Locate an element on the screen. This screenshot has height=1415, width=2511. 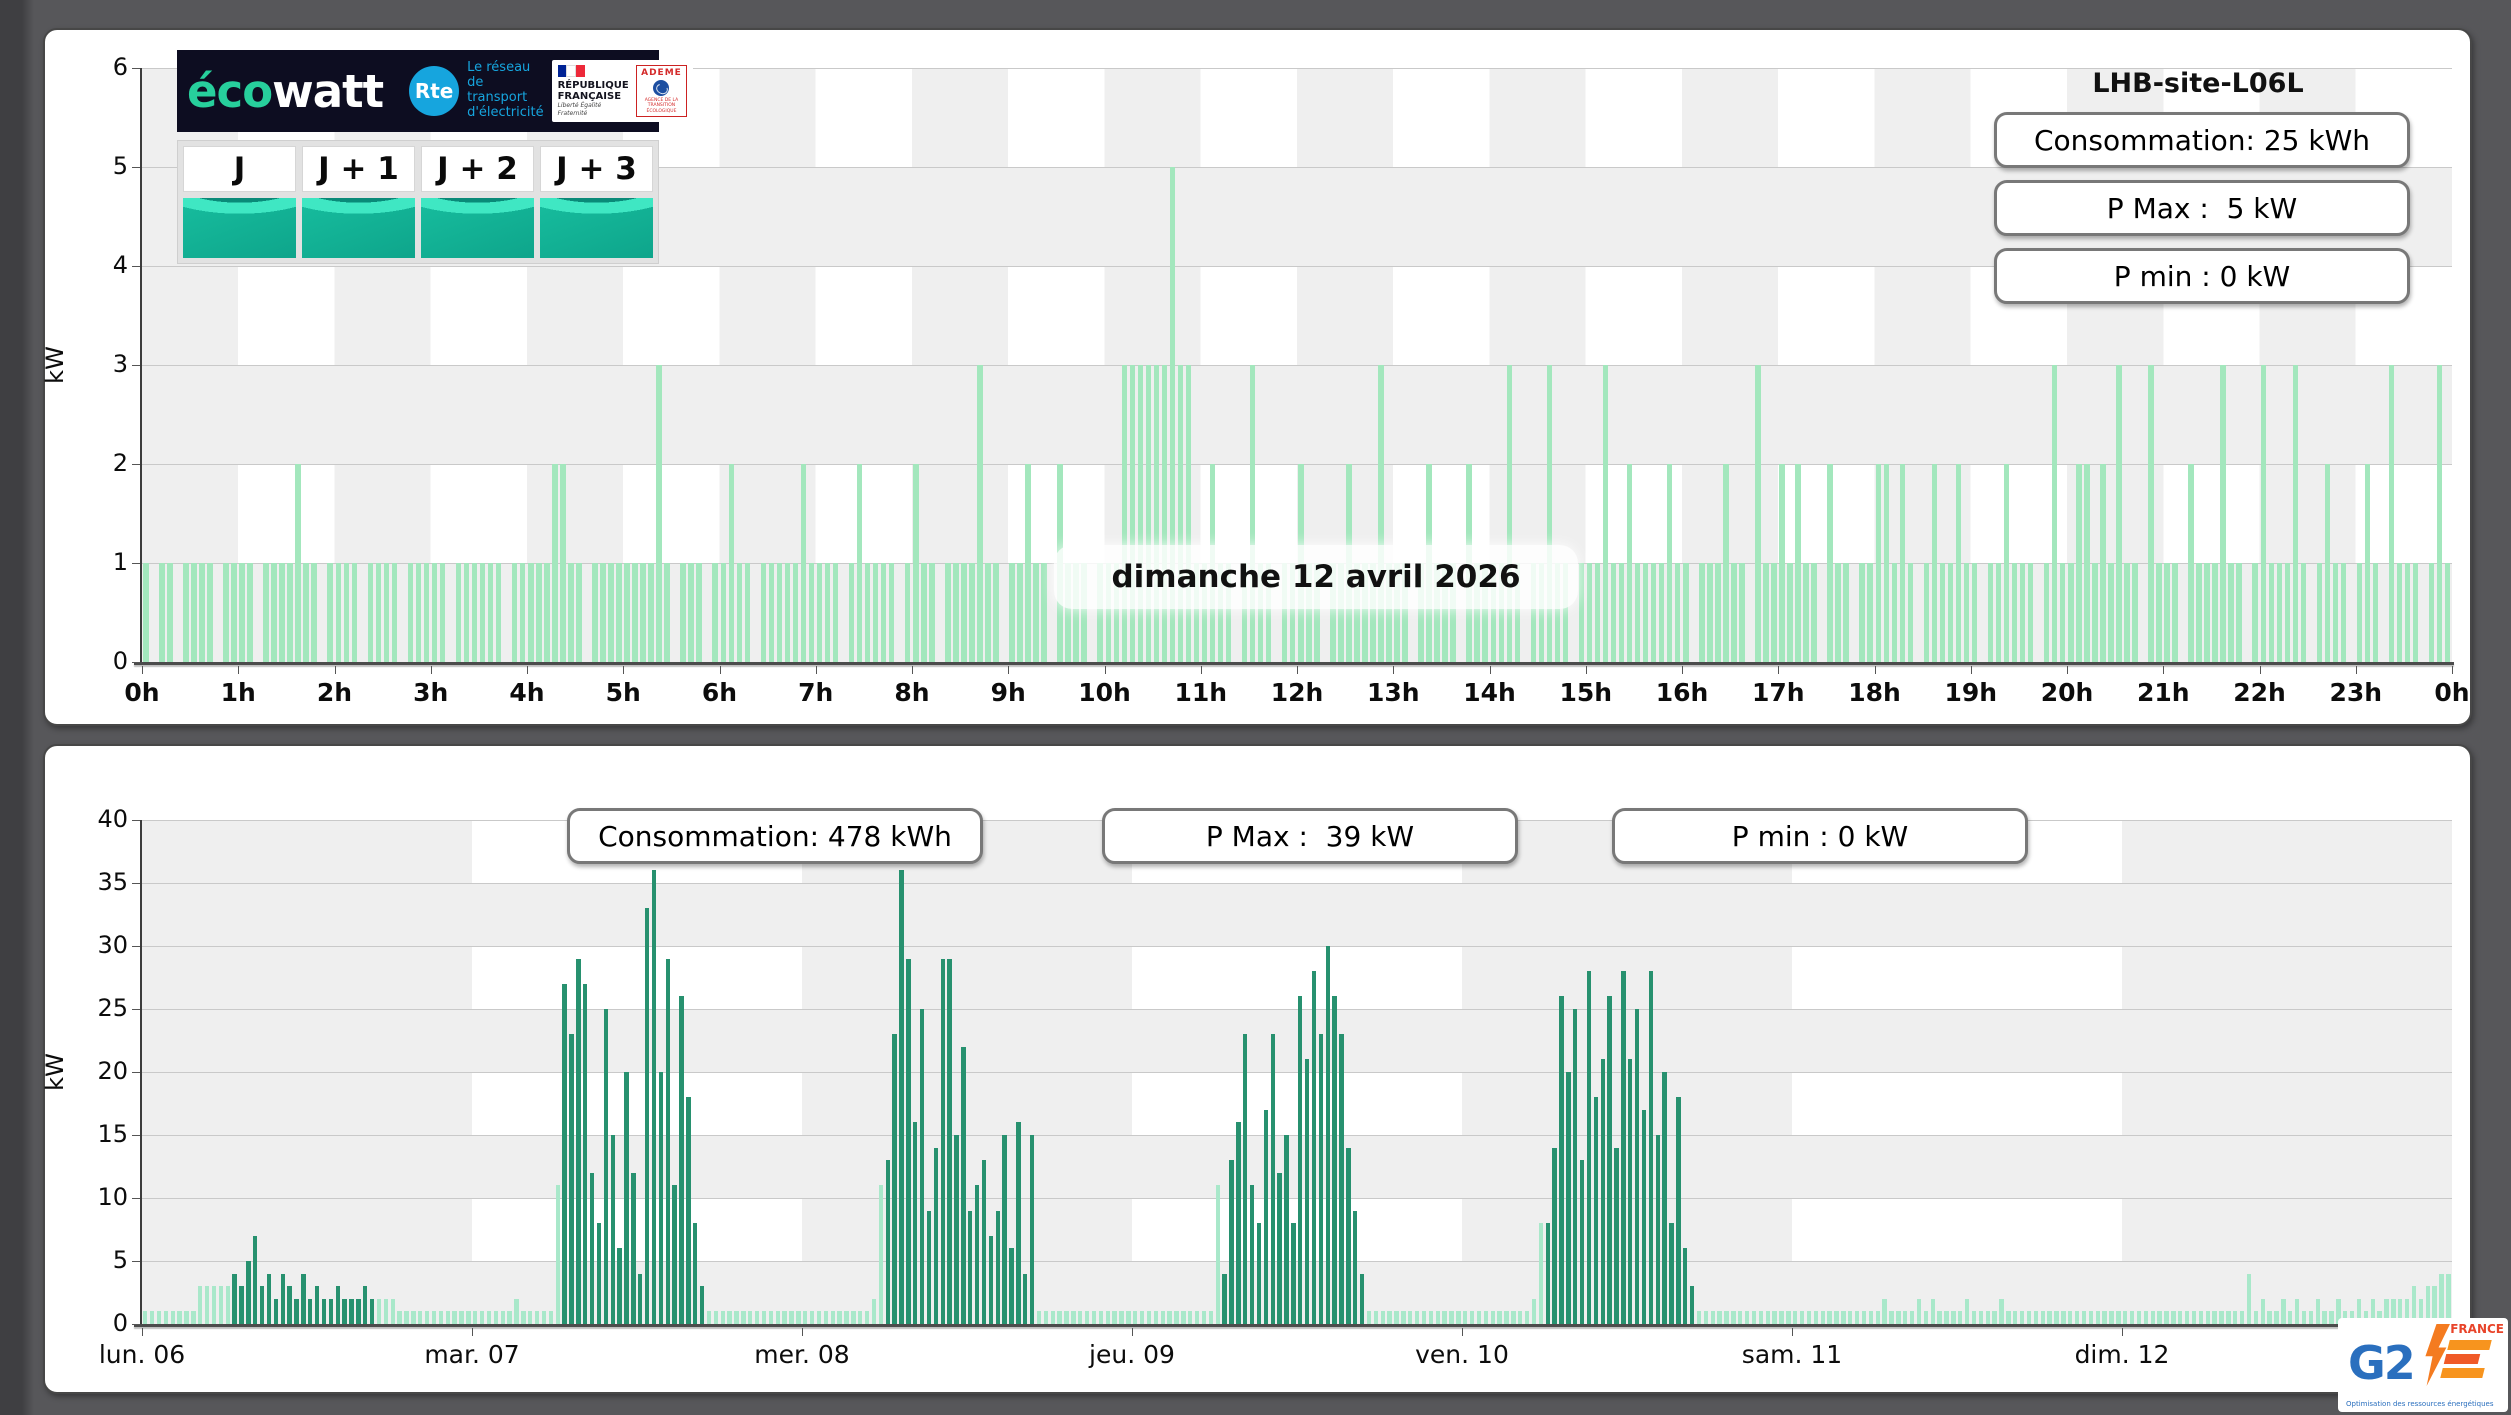
ademe-globe-icon is located at coordinates (661, 87).